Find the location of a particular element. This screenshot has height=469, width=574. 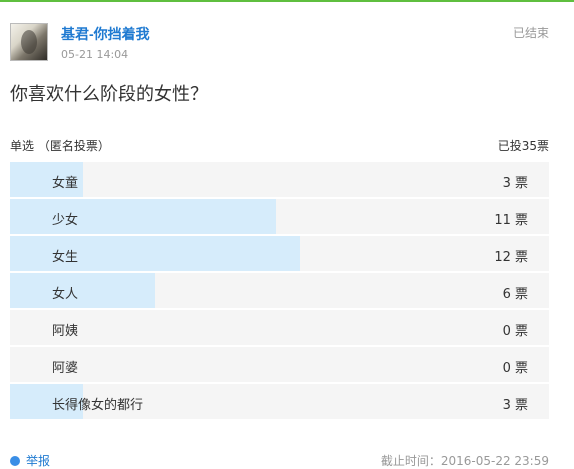

poll-option: 长得像女的都行 3 票 is located at coordinates (279, 401).